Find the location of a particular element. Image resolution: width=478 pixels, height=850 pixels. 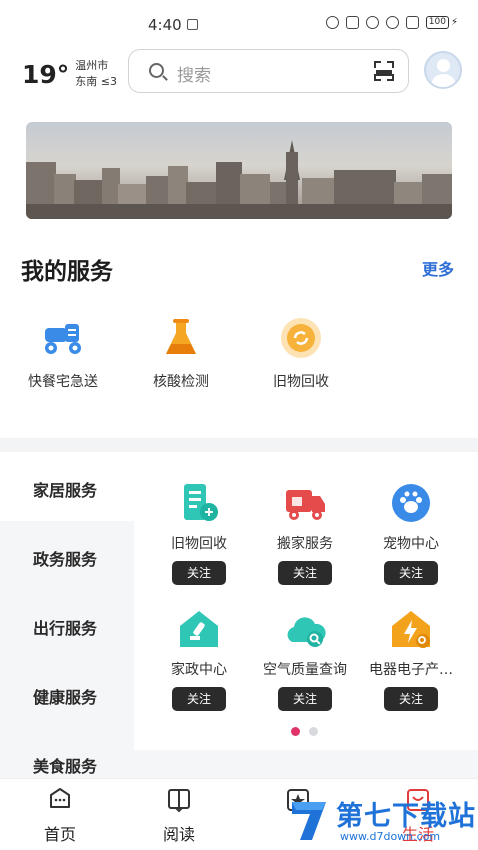

home-chat-icon is located at coordinates (60, 800).